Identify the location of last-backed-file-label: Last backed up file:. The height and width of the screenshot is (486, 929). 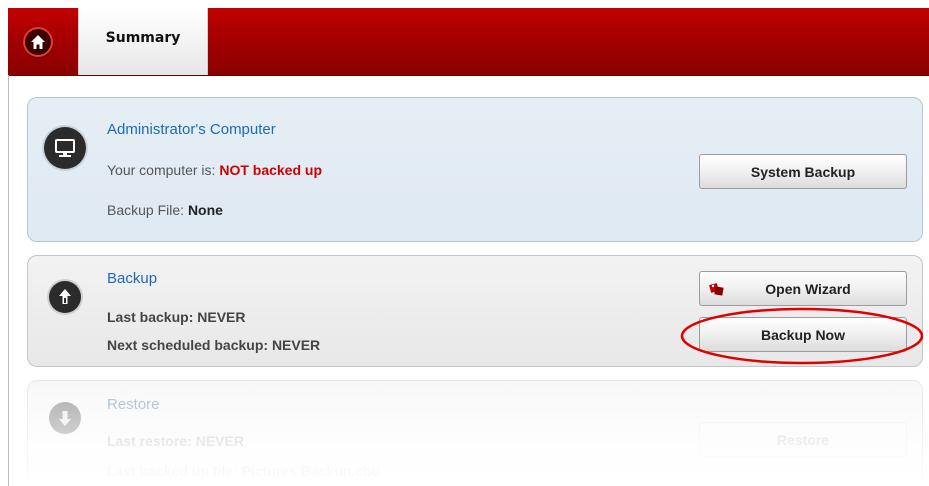
(174, 471).